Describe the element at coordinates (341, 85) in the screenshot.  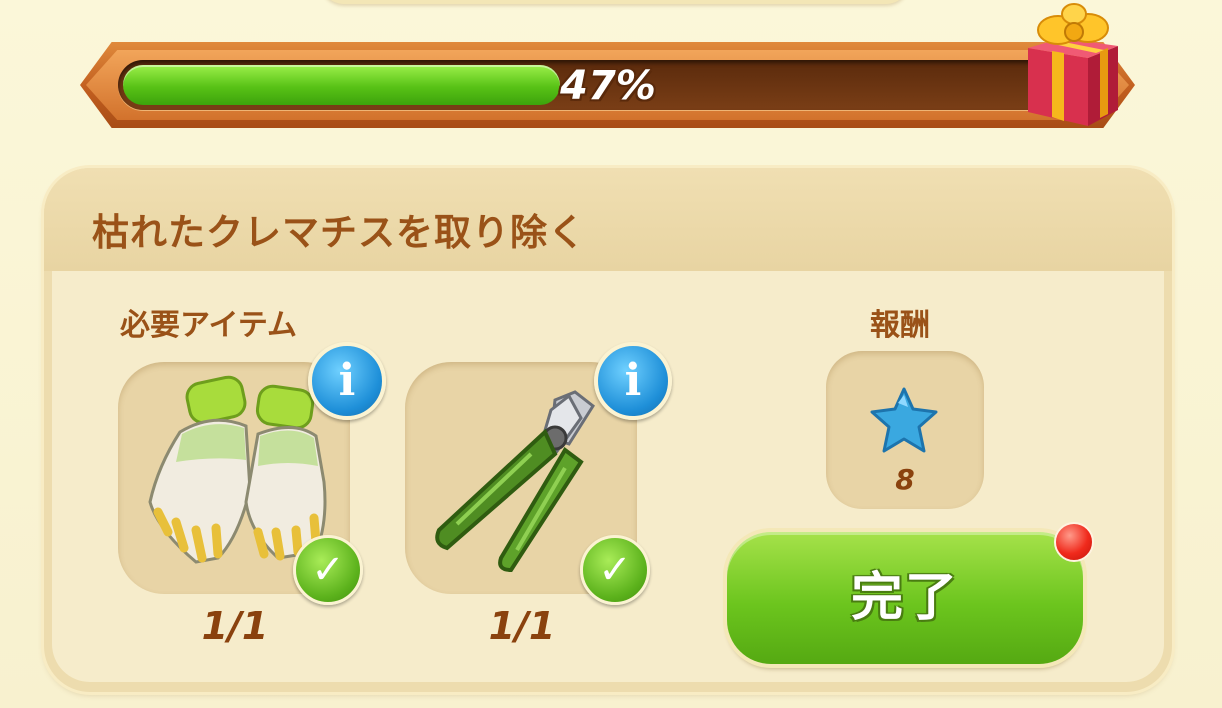
I see `progress-fill` at that location.